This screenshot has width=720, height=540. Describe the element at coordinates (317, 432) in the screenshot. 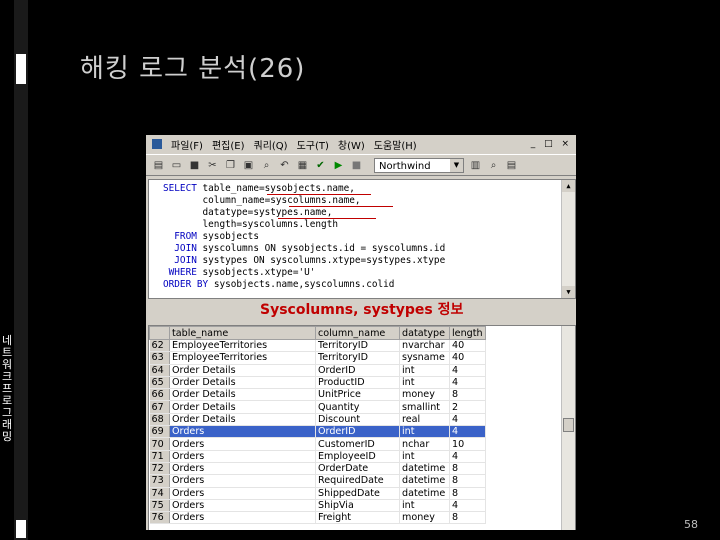

I see `table-row: 69 Orders OrderID int 4` at that location.